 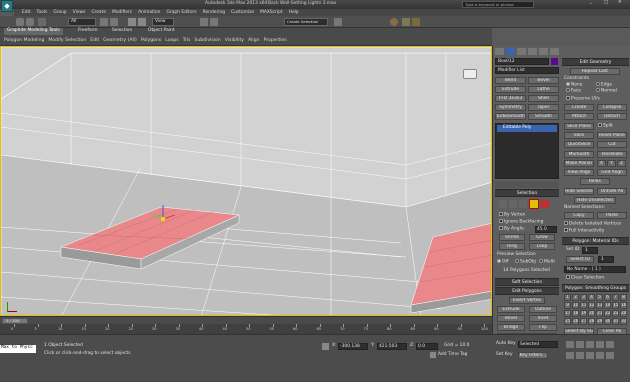 I want to click on add-time-tag-icon, so click(x=433, y=355).